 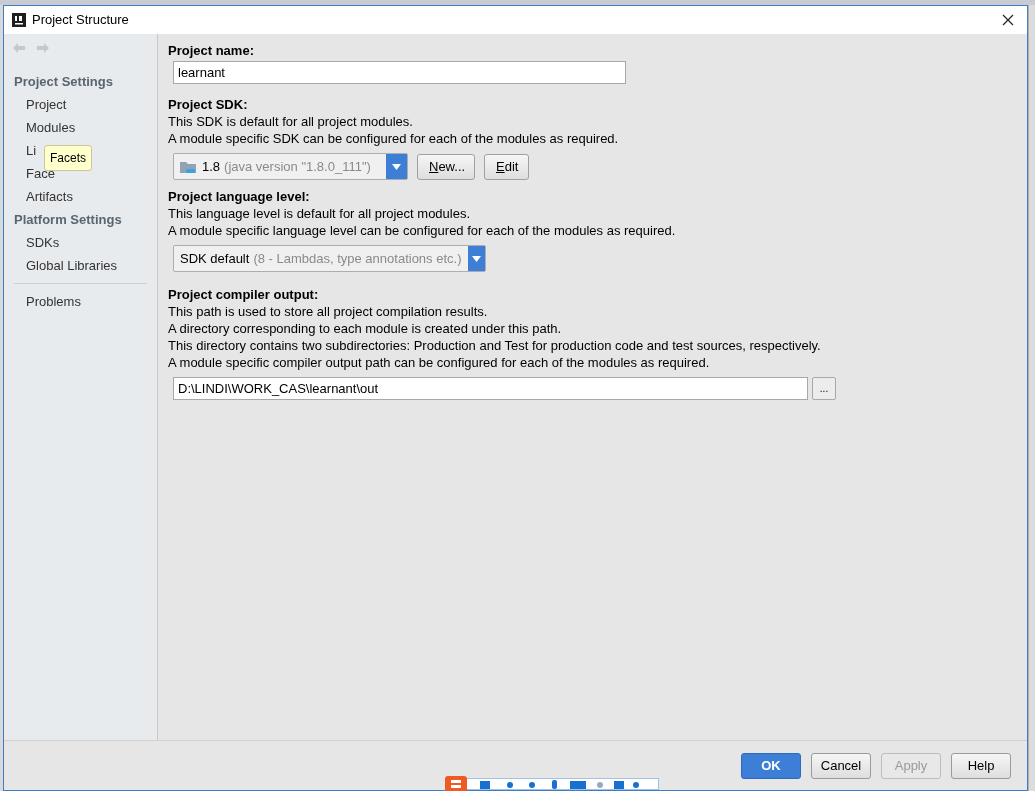 What do you see at coordinates (422, 230) in the screenshot?
I see `description-text: A module specific language level can be configured for each of the modules as required.` at bounding box center [422, 230].